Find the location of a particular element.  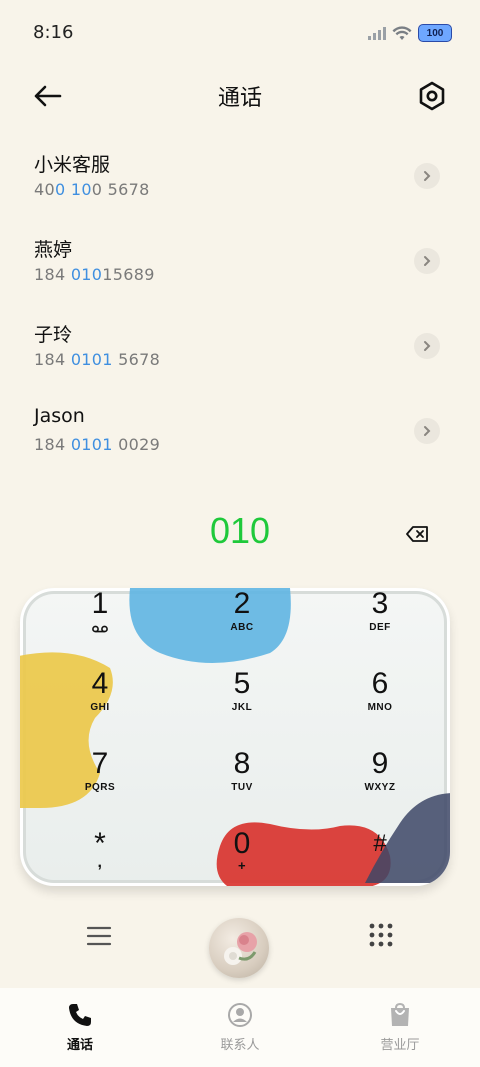

contact-number: 184 0101 0029 is located at coordinates (97, 444).